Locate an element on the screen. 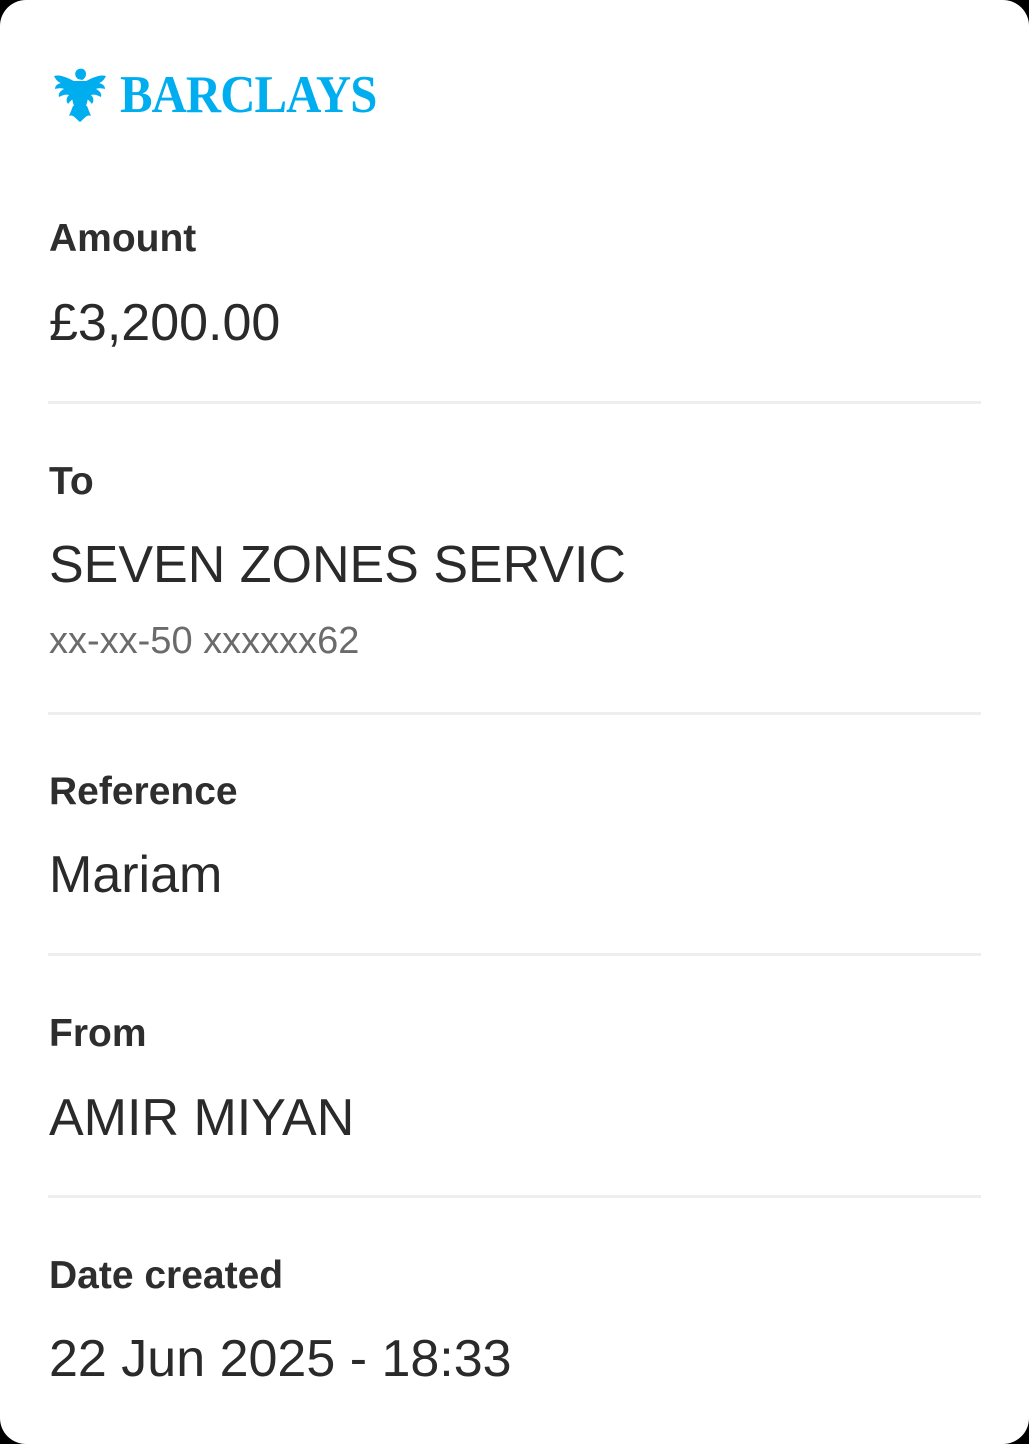 This screenshot has width=1029, height=1444. to-value: SEVEN ZONES SERVIC is located at coordinates (337, 565).